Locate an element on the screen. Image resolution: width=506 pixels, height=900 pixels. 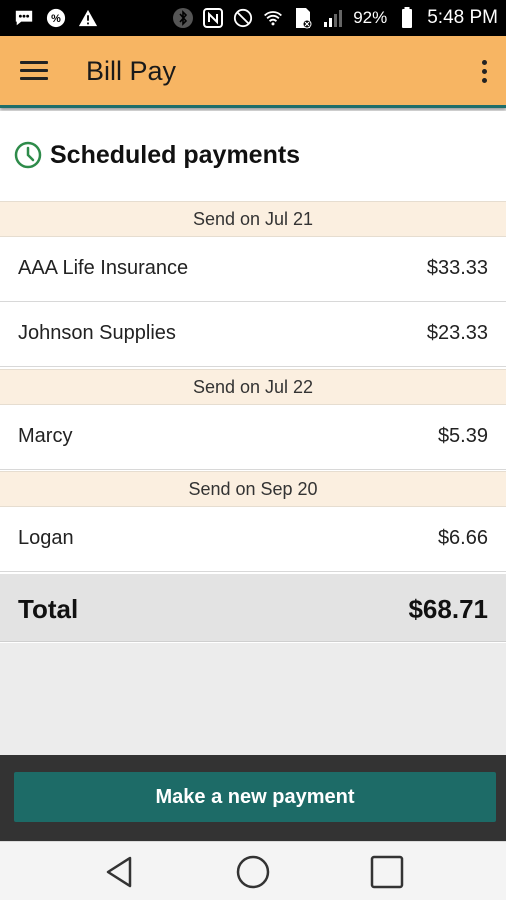
date-header: Send on Jul 22 is located at coordinates (253, 387).